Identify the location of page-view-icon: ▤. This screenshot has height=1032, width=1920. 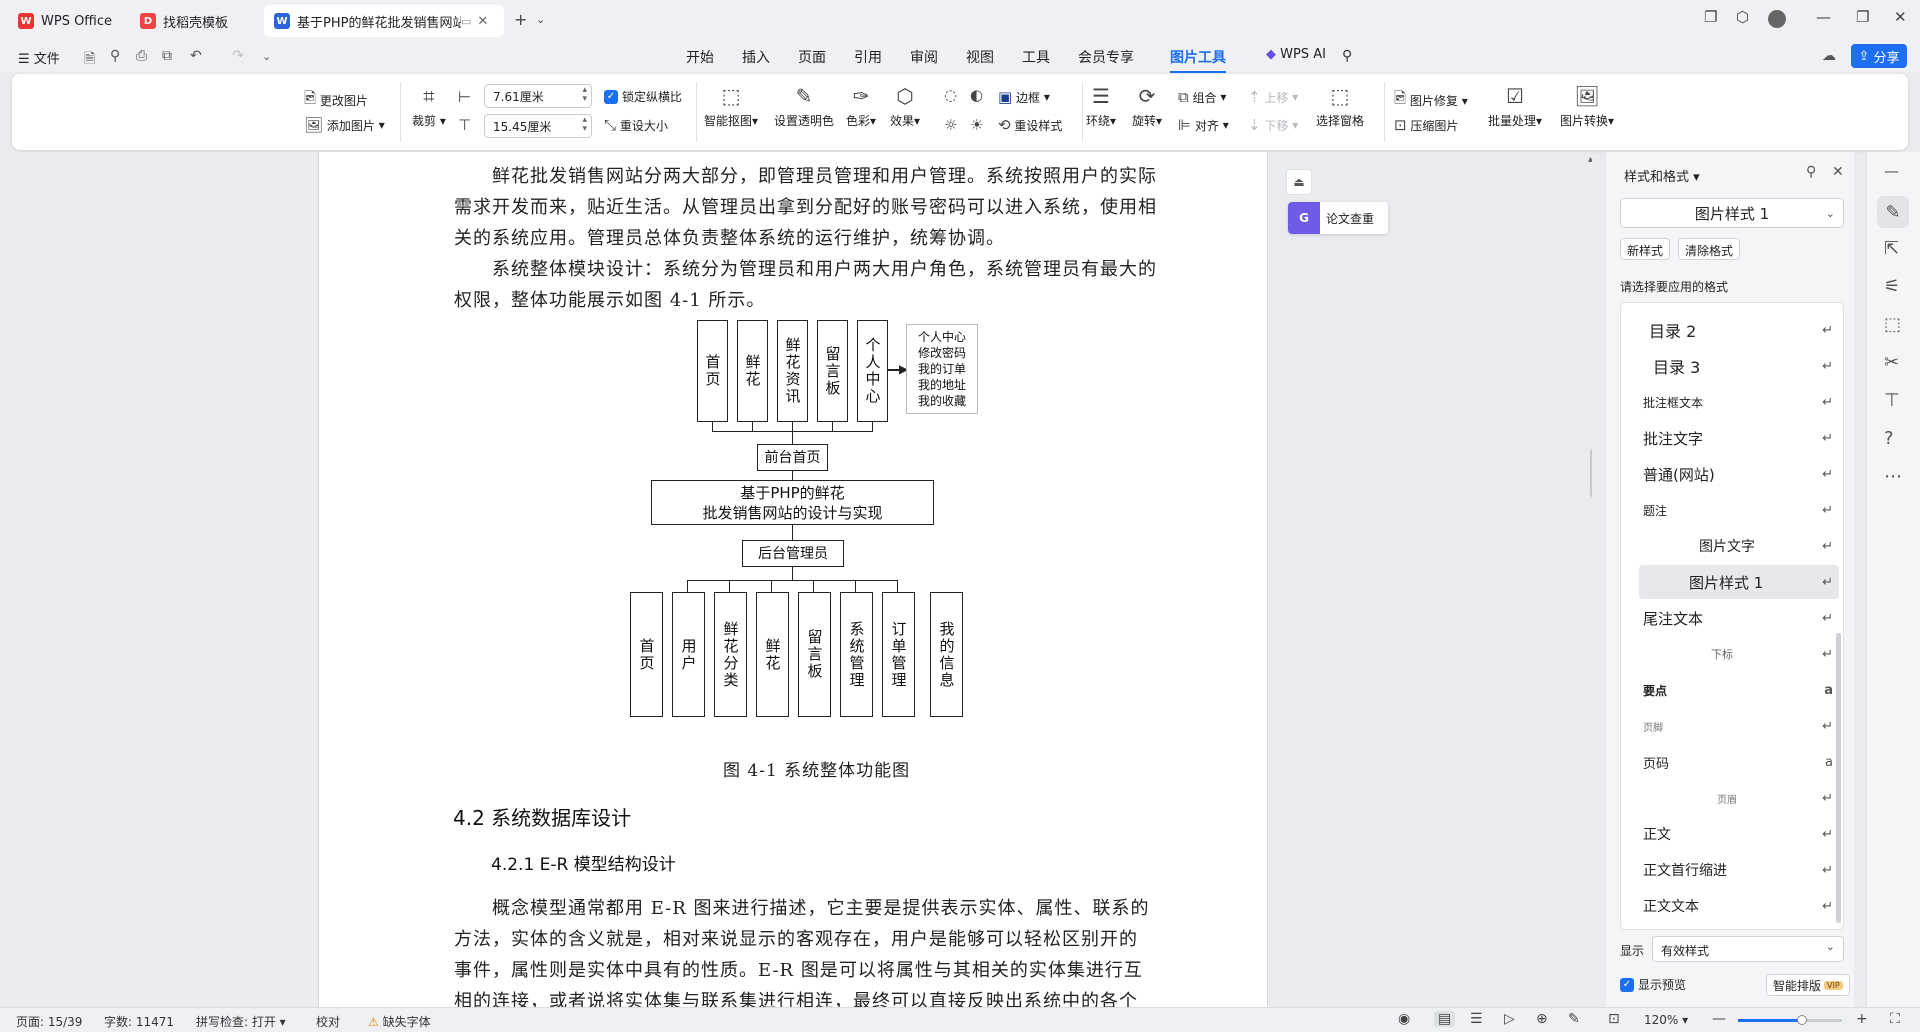
(1445, 1019).